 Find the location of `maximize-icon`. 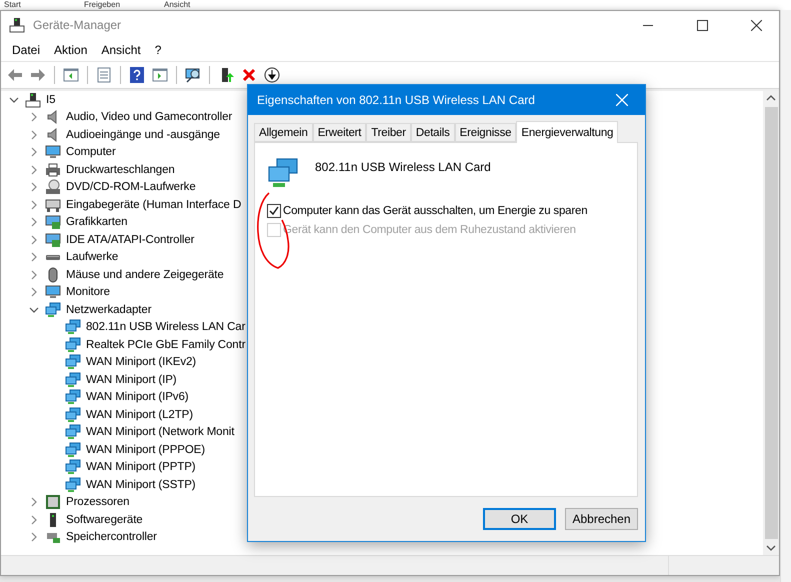

maximize-icon is located at coordinates (702, 25).